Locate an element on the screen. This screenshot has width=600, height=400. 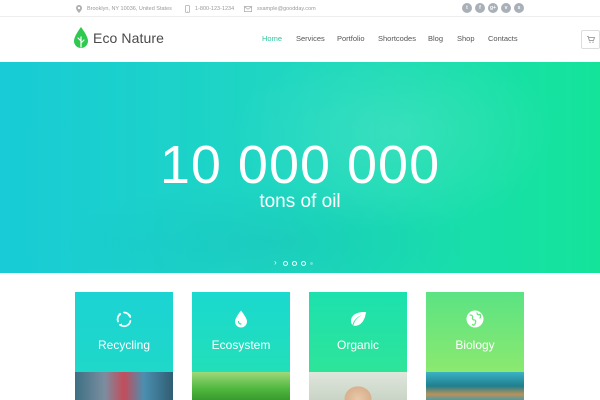
grass-photo is located at coordinates (241, 386).